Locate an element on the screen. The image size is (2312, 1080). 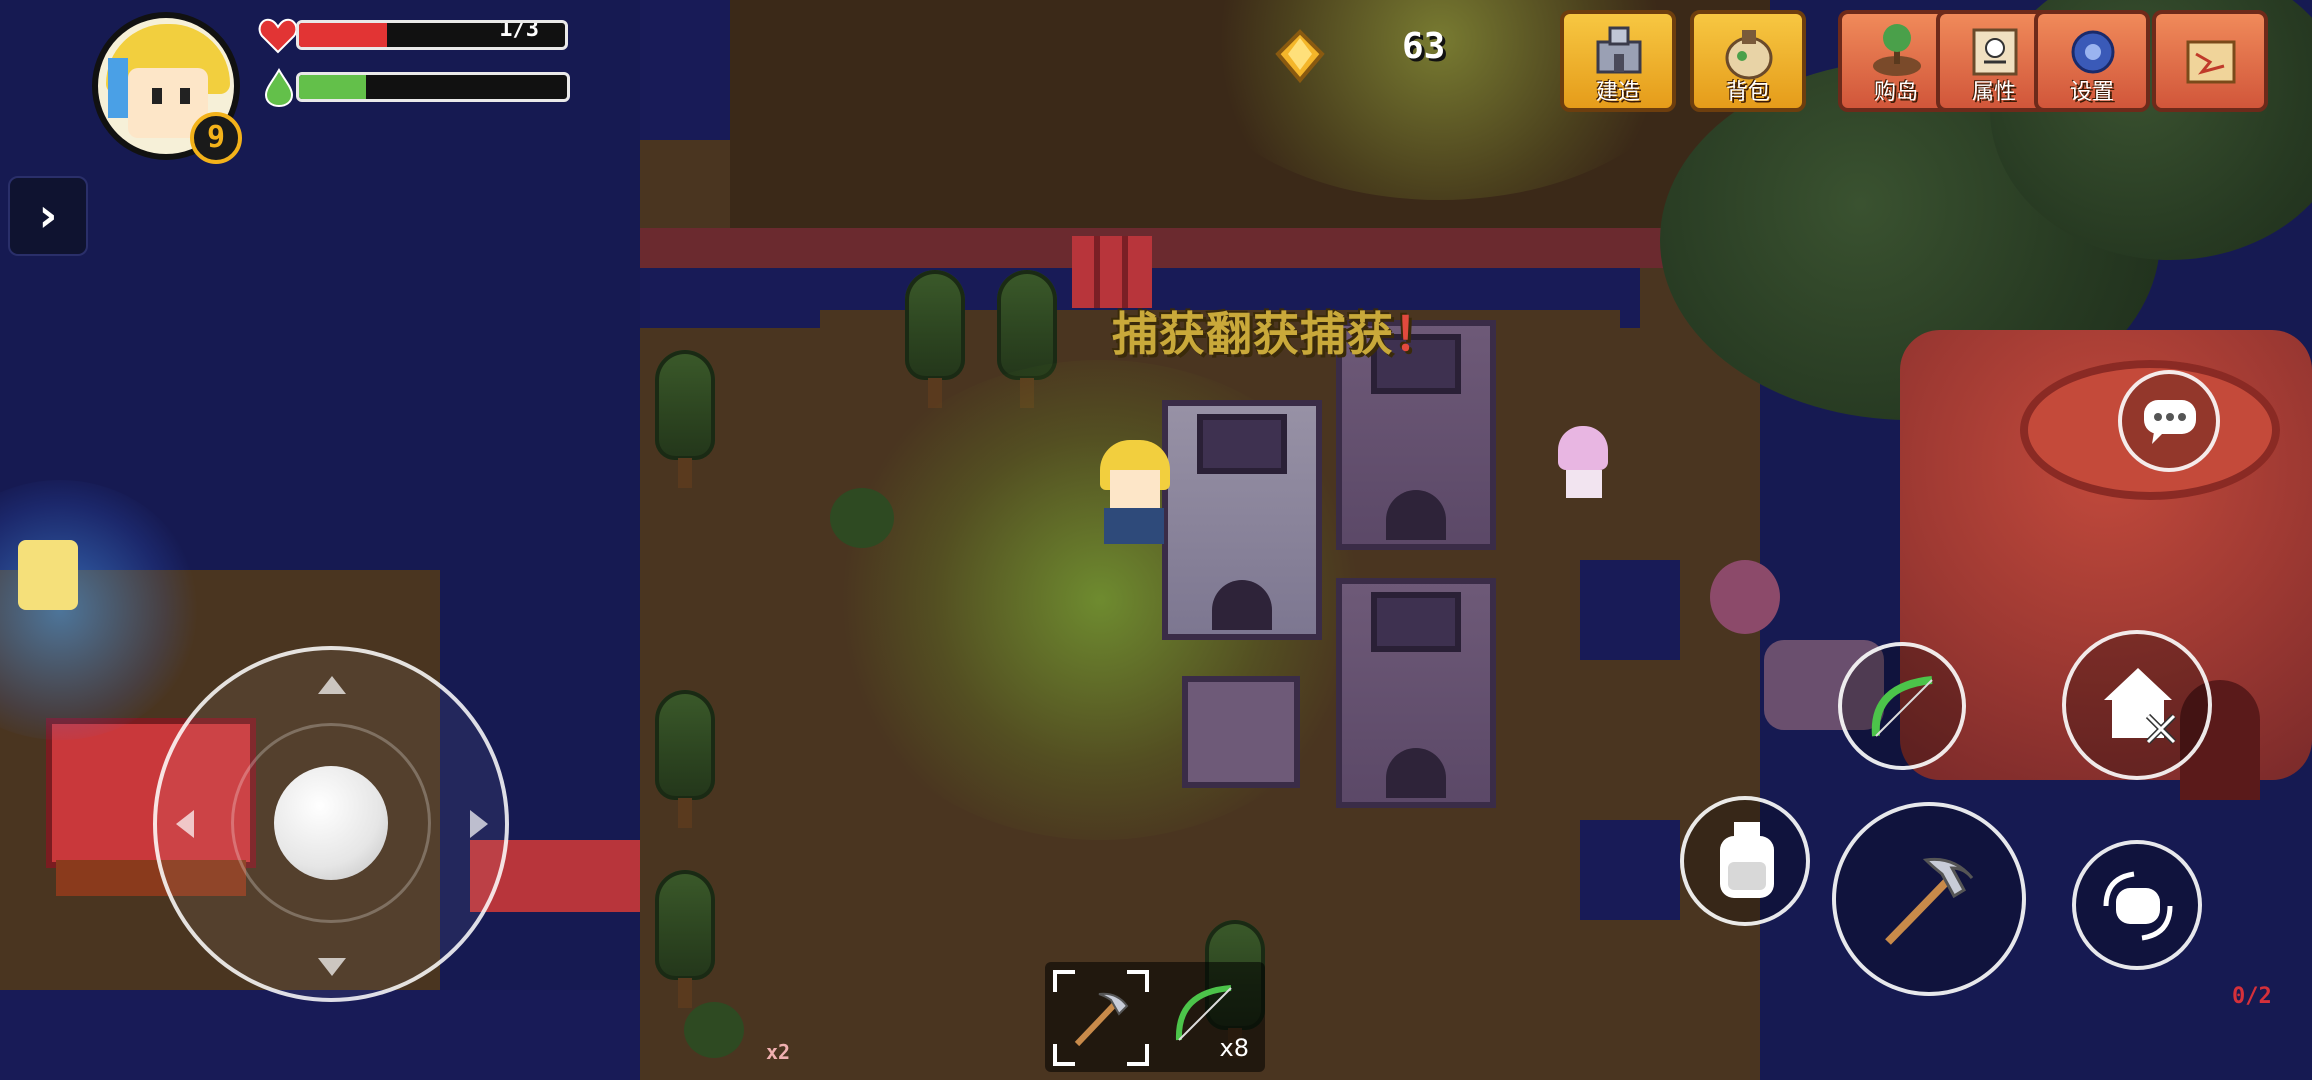
settings-label: 设置 is located at coordinates (2091, 92).